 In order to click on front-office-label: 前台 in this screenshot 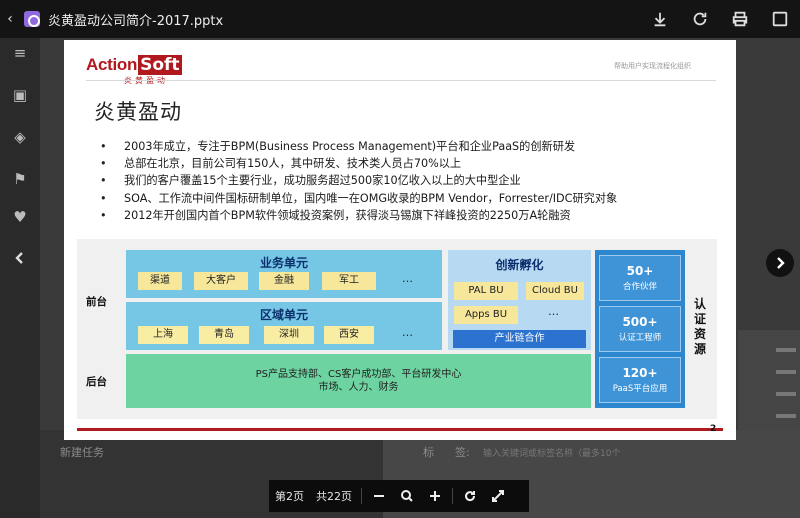, I will do `click(96, 302)`.